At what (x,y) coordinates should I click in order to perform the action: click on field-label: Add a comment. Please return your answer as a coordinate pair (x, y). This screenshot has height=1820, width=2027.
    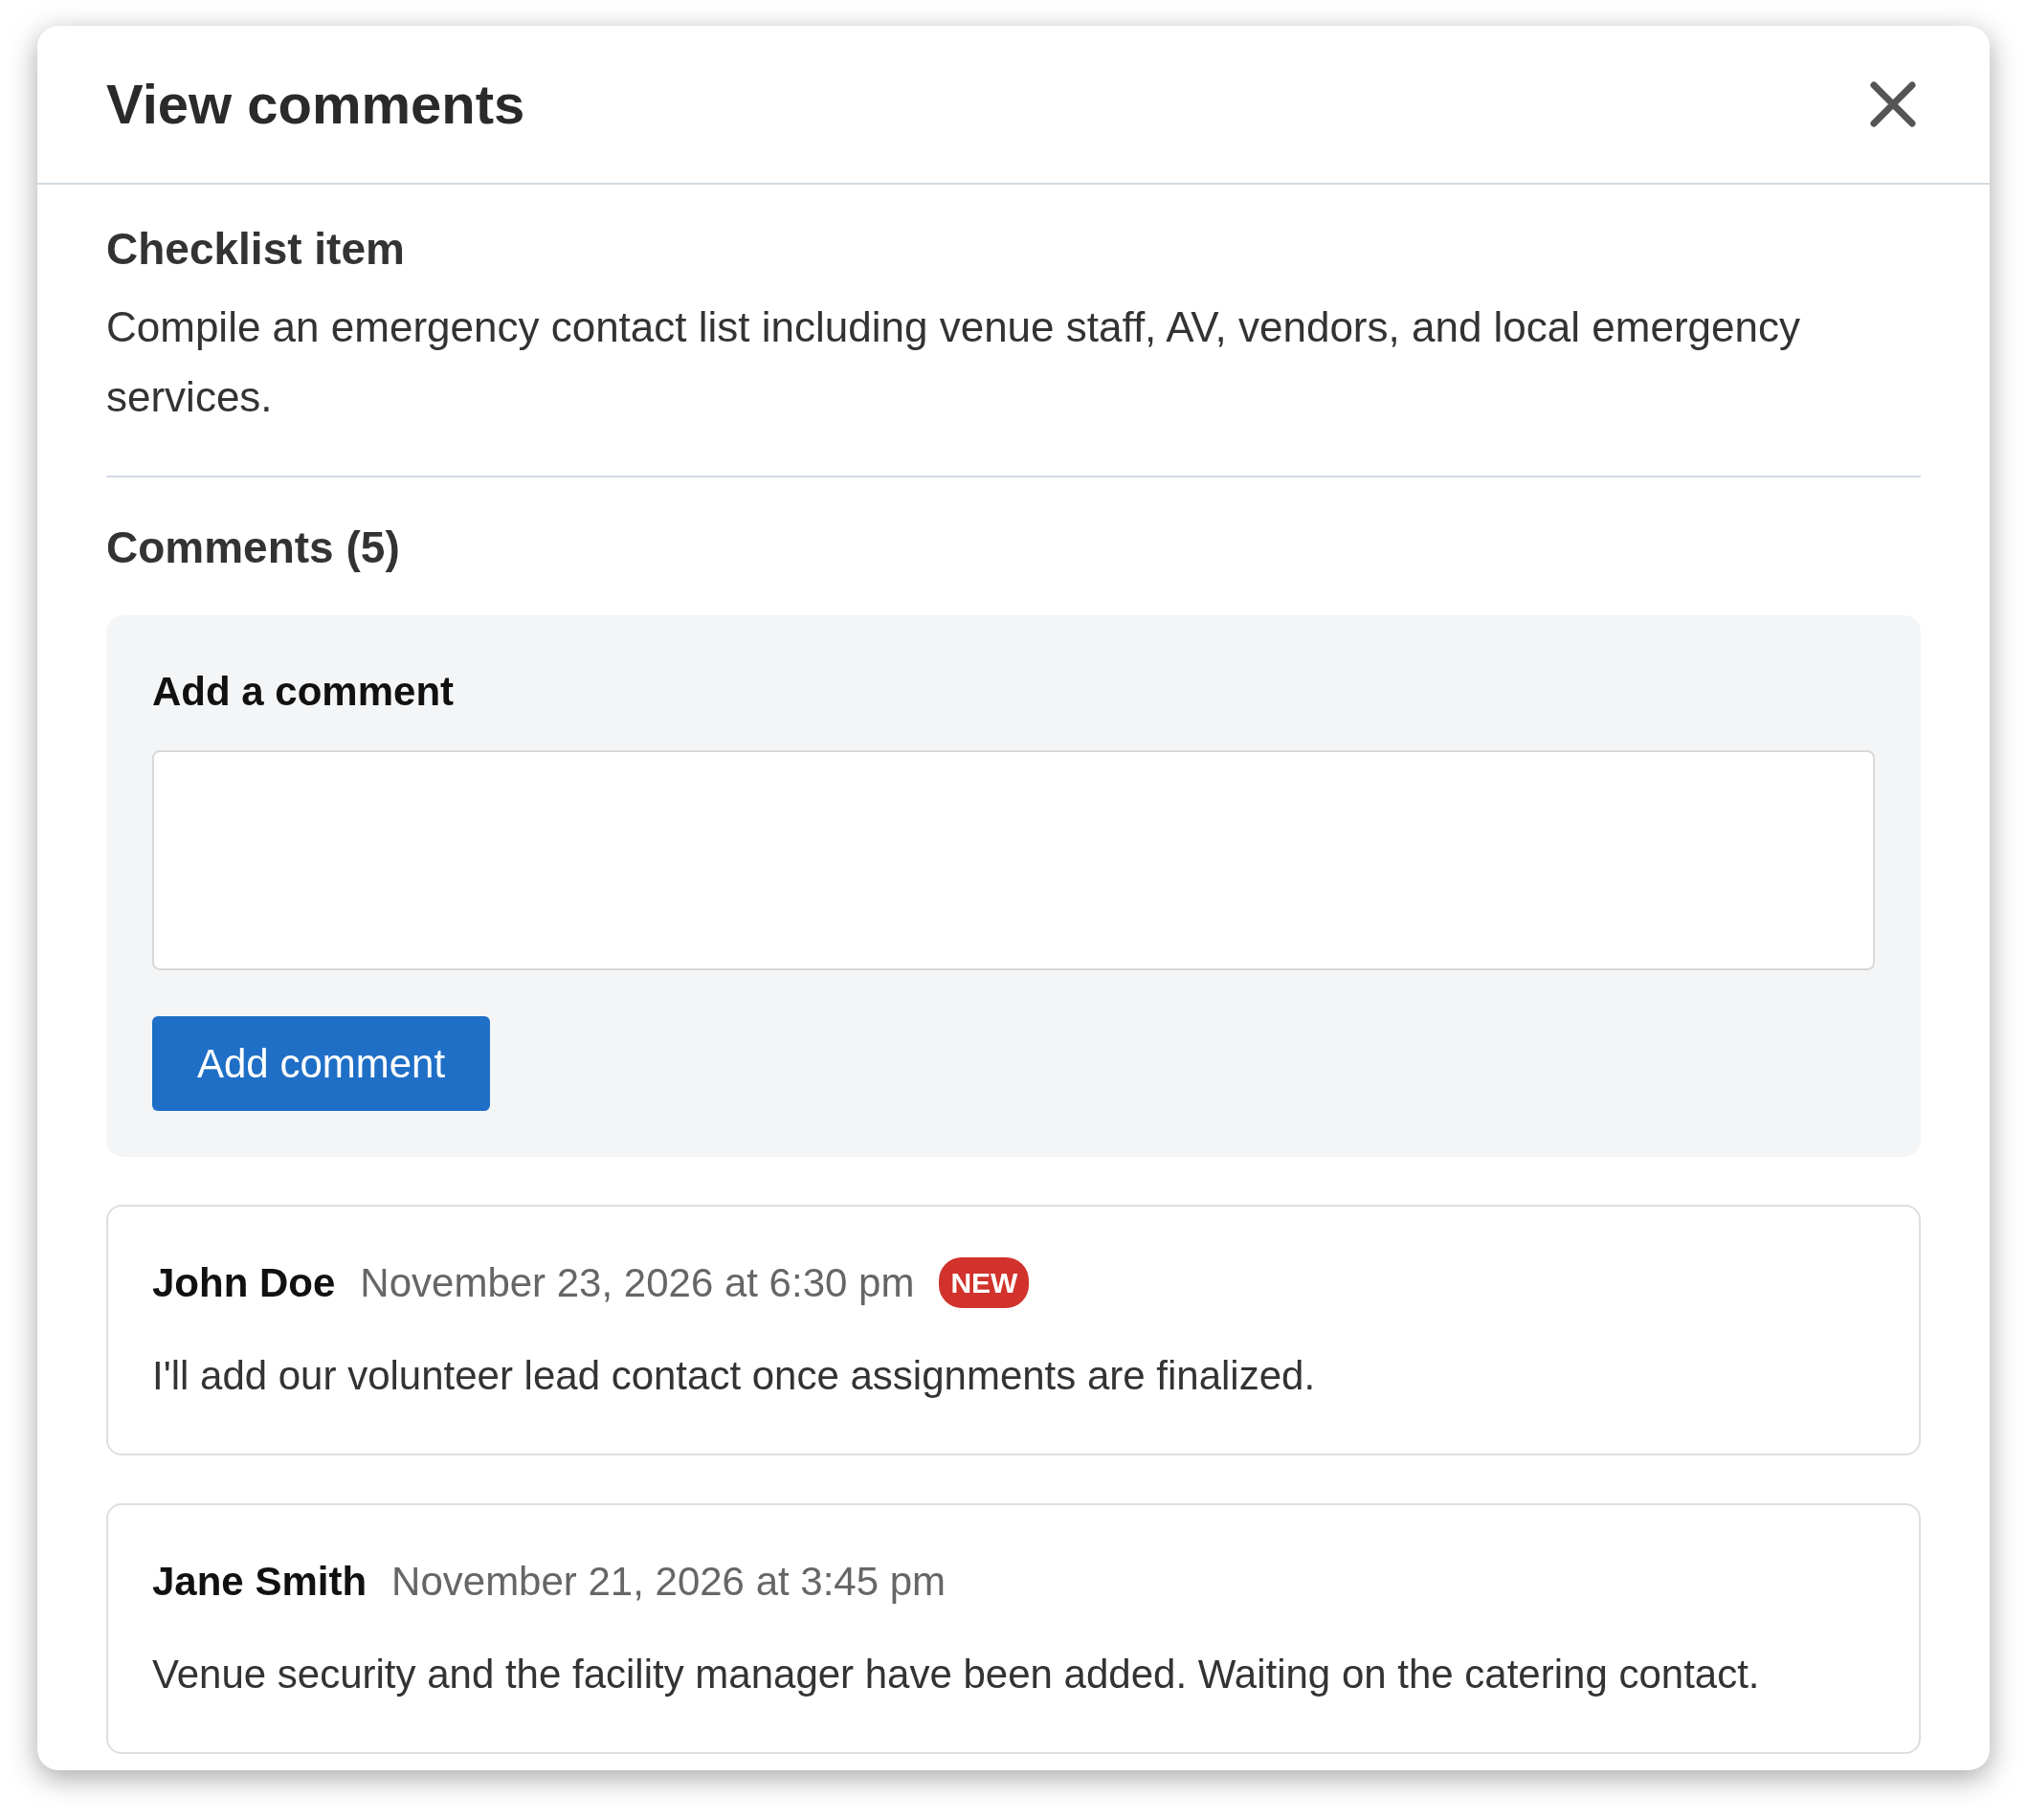
    Looking at the image, I should click on (304, 691).